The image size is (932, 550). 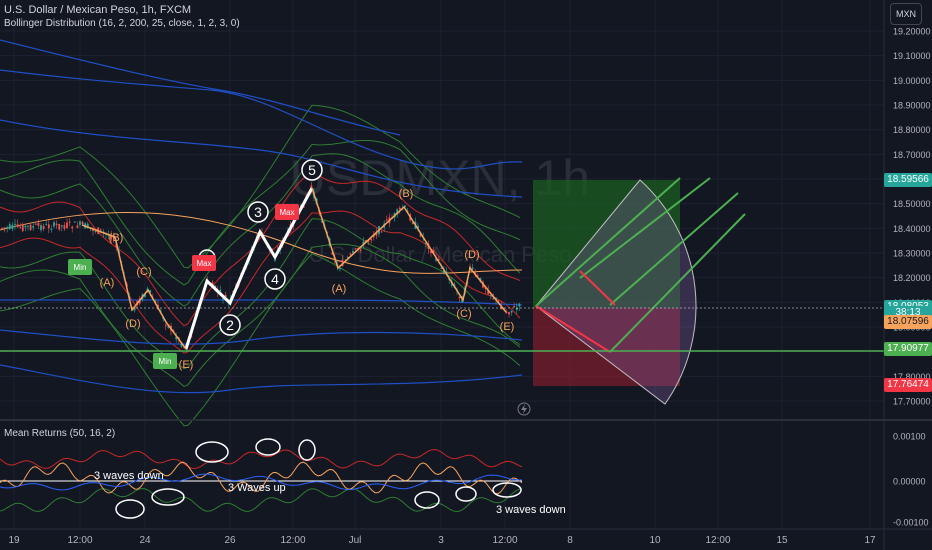 I want to click on price-tick: 18.50000, so click(x=912, y=204).